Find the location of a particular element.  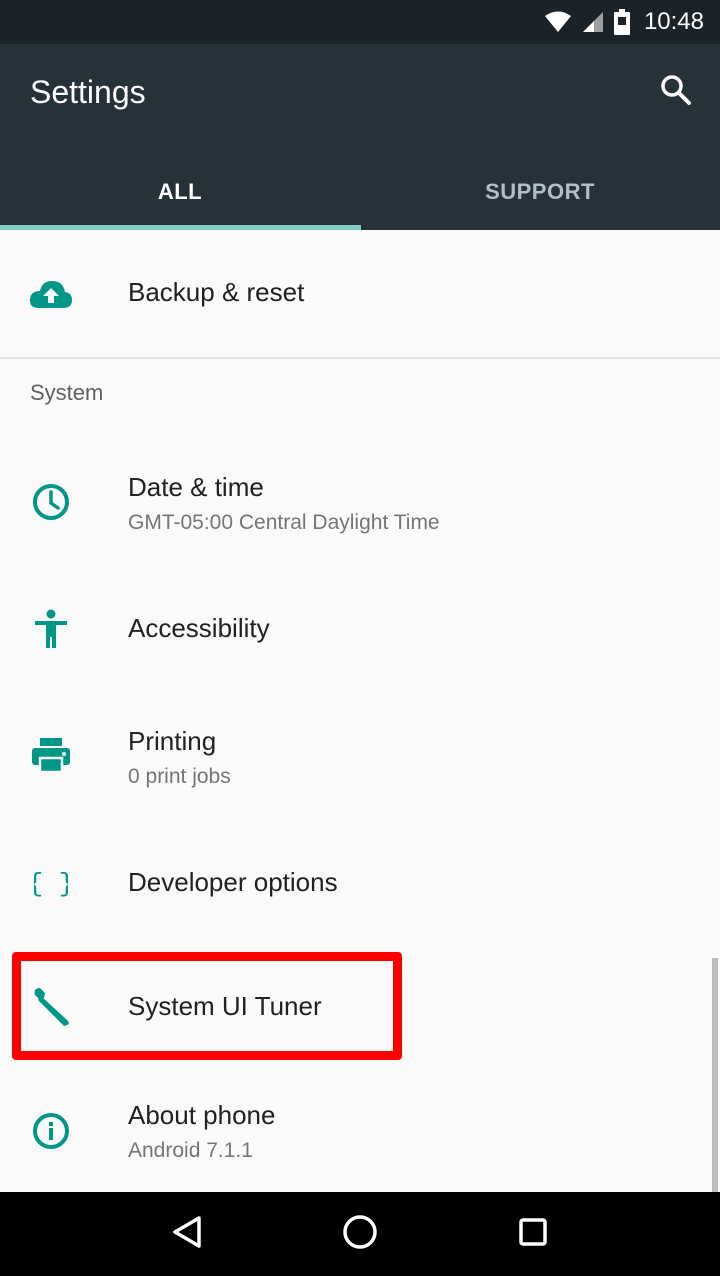

battery-icon is located at coordinates (621, 22).